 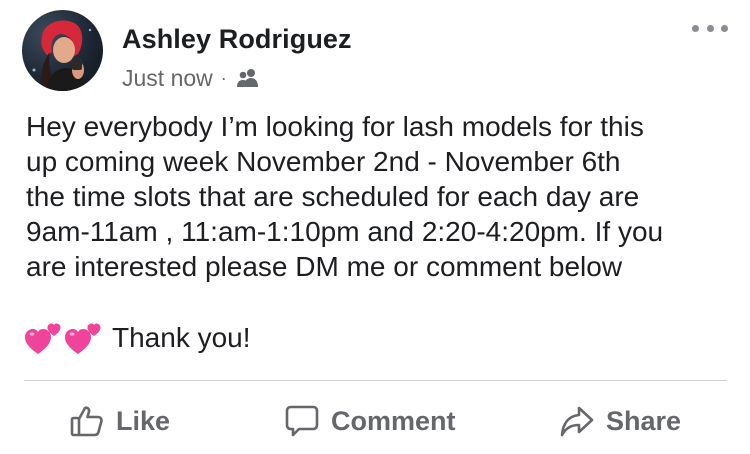 What do you see at coordinates (644, 420) in the screenshot?
I see `share-label: Share` at bounding box center [644, 420].